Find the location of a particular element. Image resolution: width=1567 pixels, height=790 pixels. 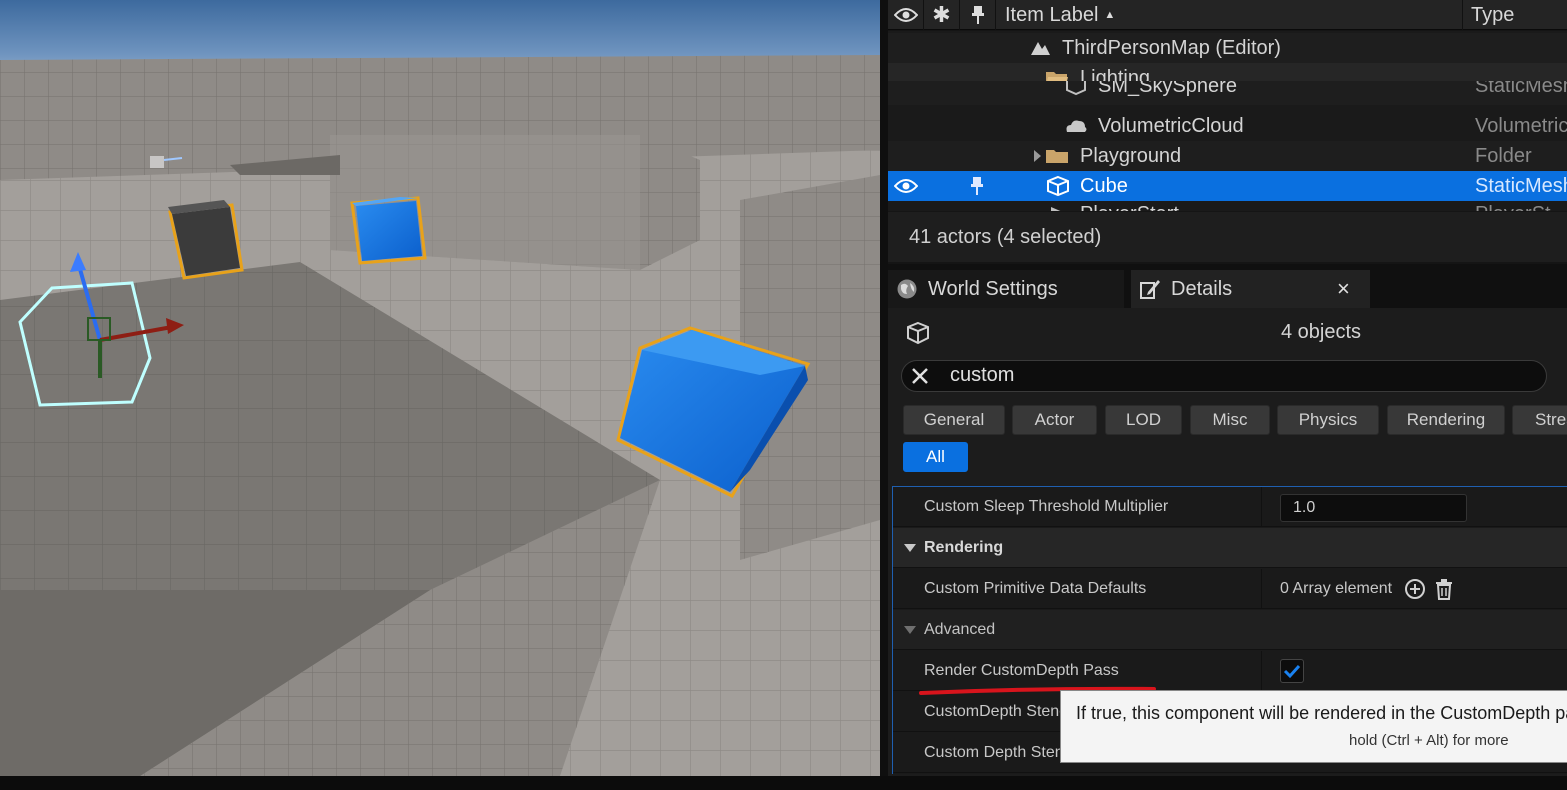

tab-world-settings: World Settings is located at coordinates (1006, 289).